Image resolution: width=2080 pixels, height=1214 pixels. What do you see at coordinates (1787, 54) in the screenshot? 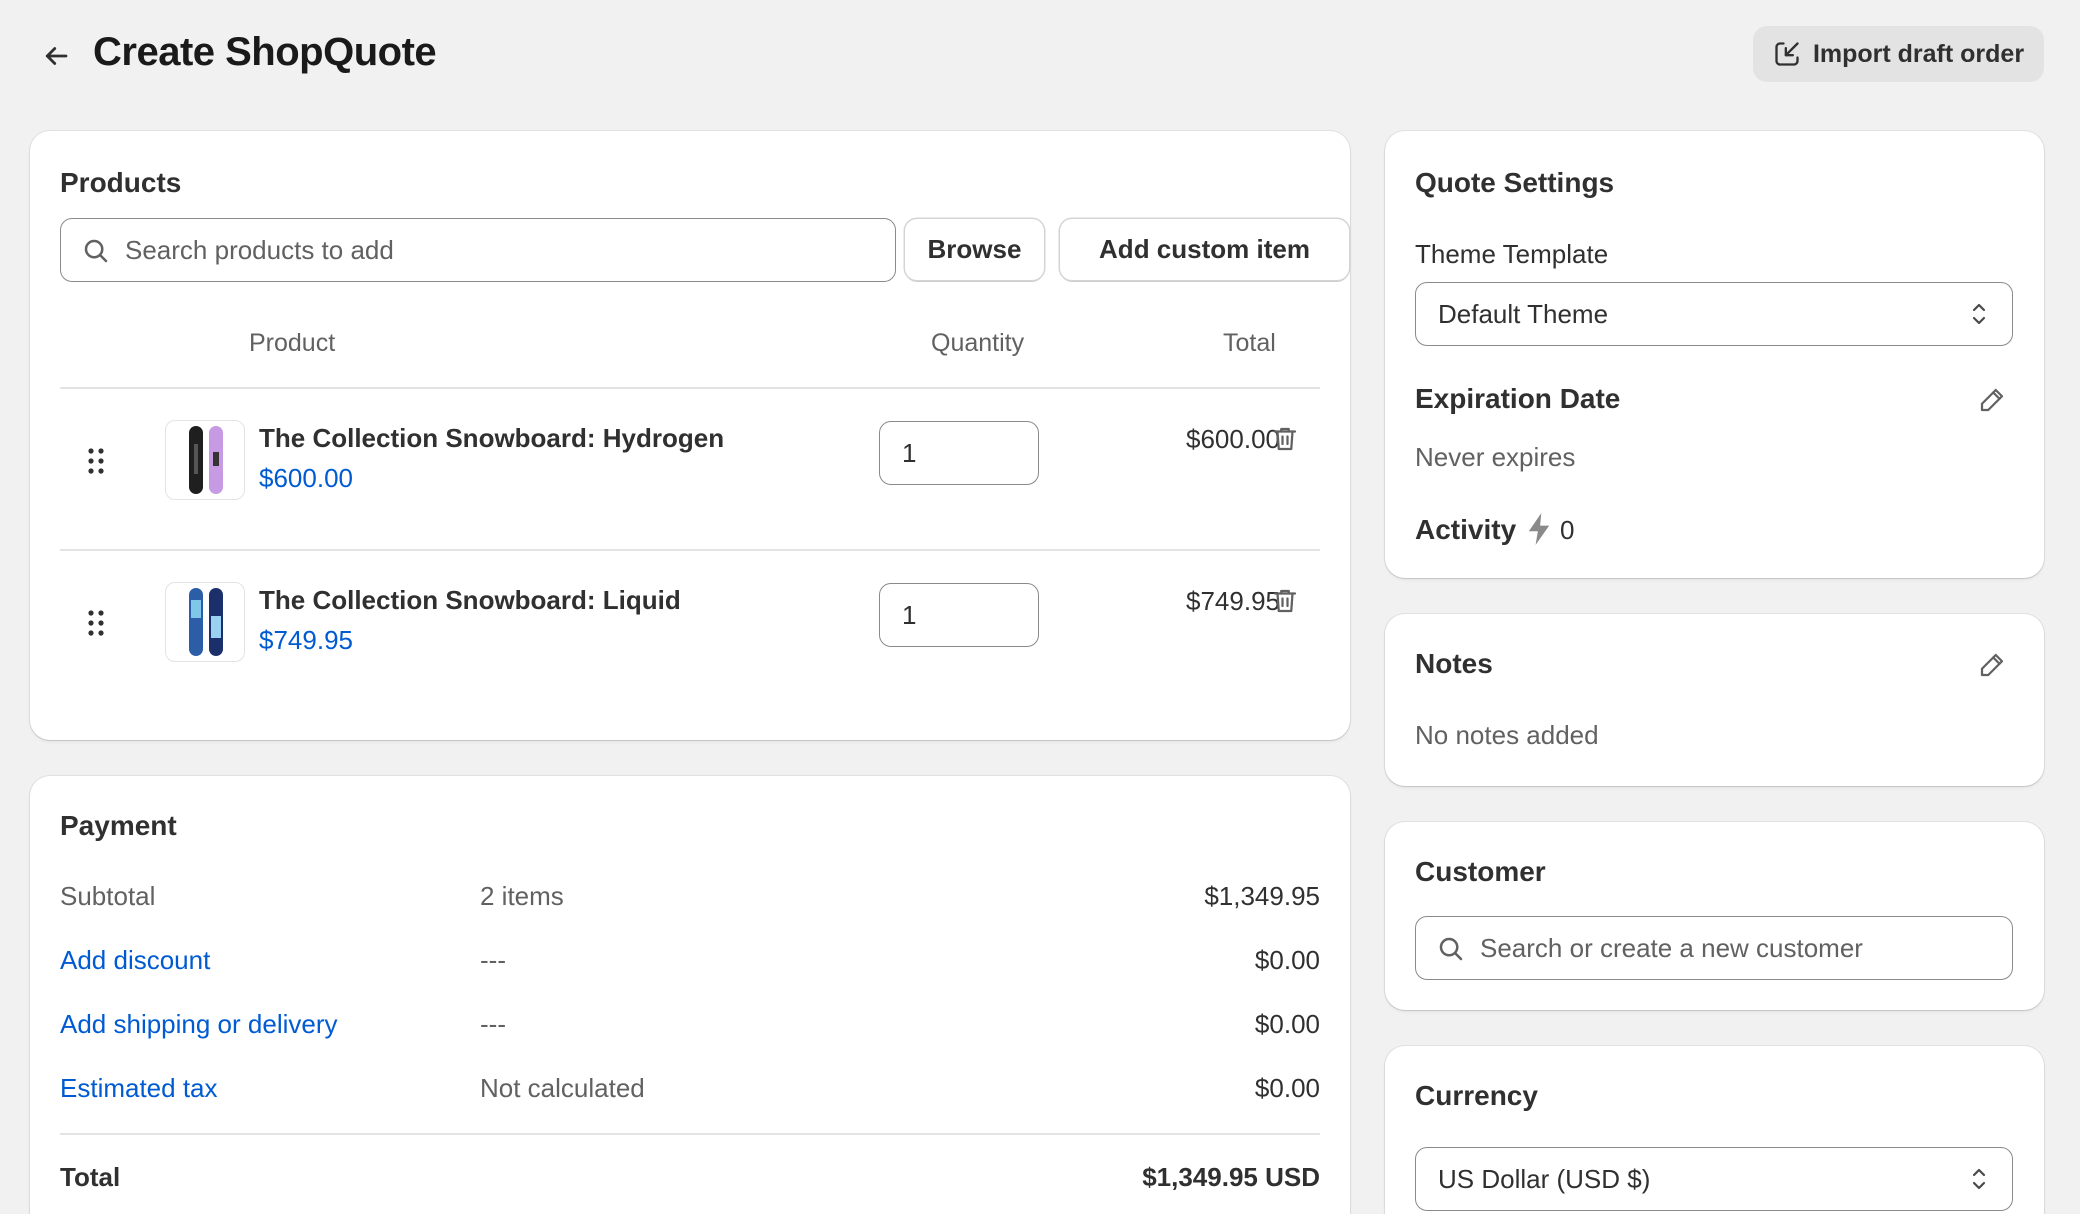
I see `import-icon` at bounding box center [1787, 54].